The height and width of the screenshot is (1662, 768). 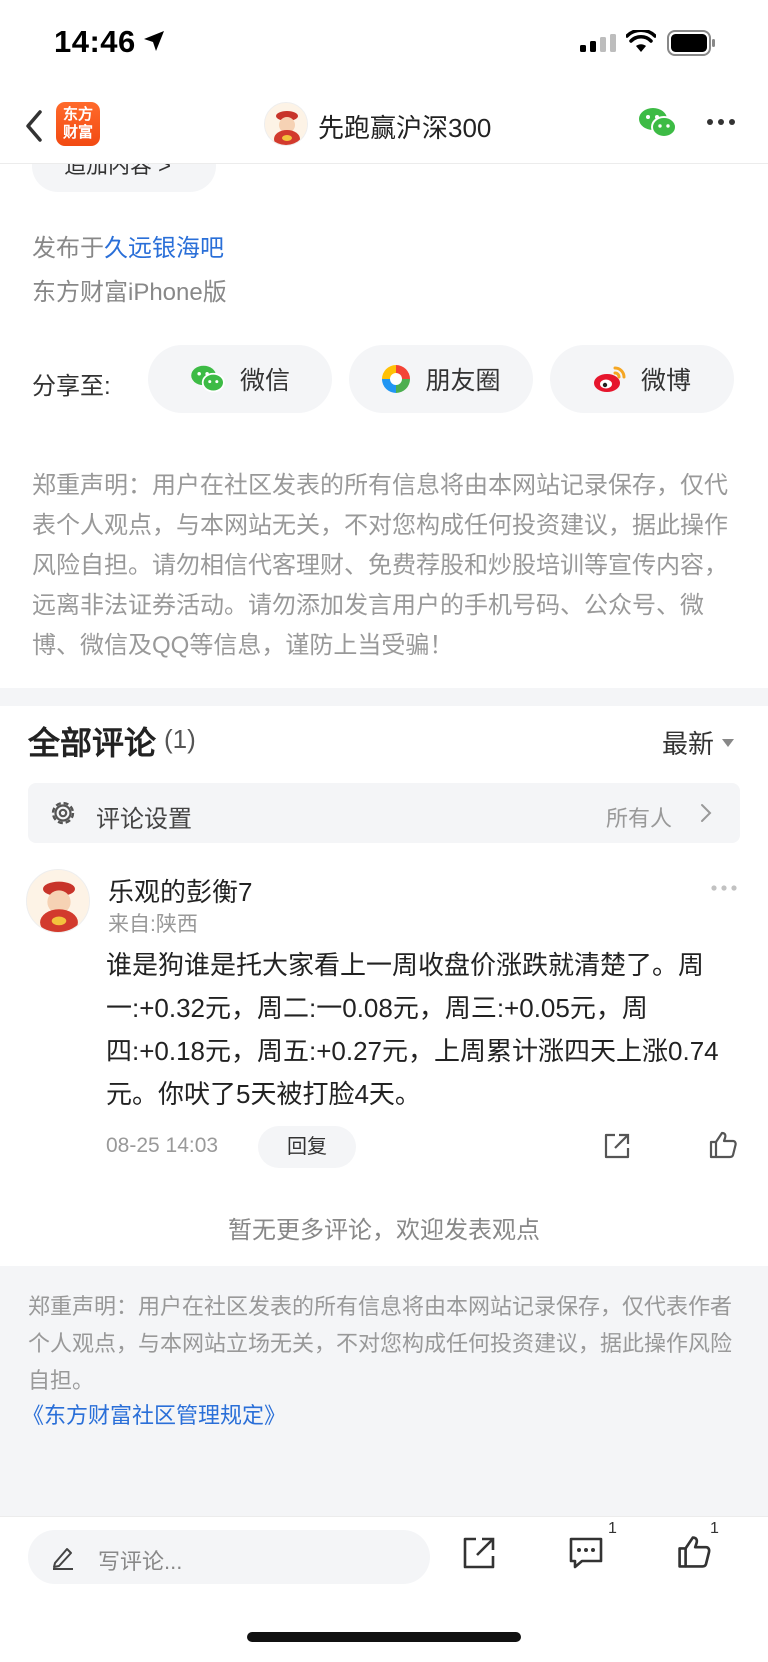 What do you see at coordinates (384, 1637) in the screenshot?
I see `home-indicator` at bounding box center [384, 1637].